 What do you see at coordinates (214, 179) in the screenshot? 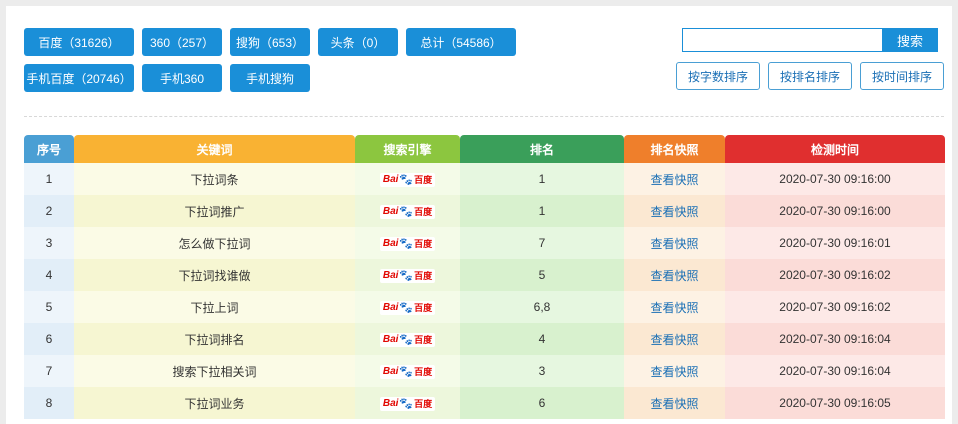
I see `row-keyword: 下拉词条` at bounding box center [214, 179].